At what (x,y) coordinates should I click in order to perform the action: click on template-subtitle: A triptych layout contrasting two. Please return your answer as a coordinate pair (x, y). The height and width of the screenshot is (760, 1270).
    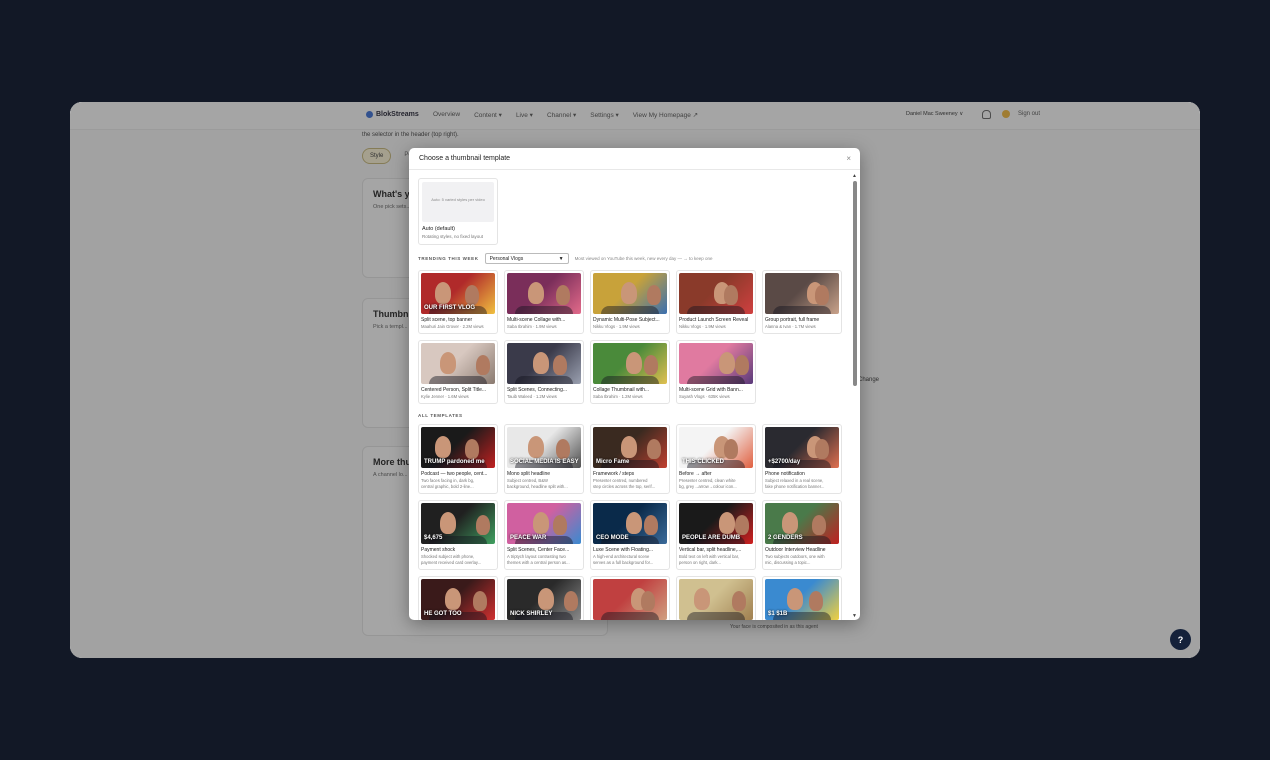
    Looking at the image, I should click on (536, 556).